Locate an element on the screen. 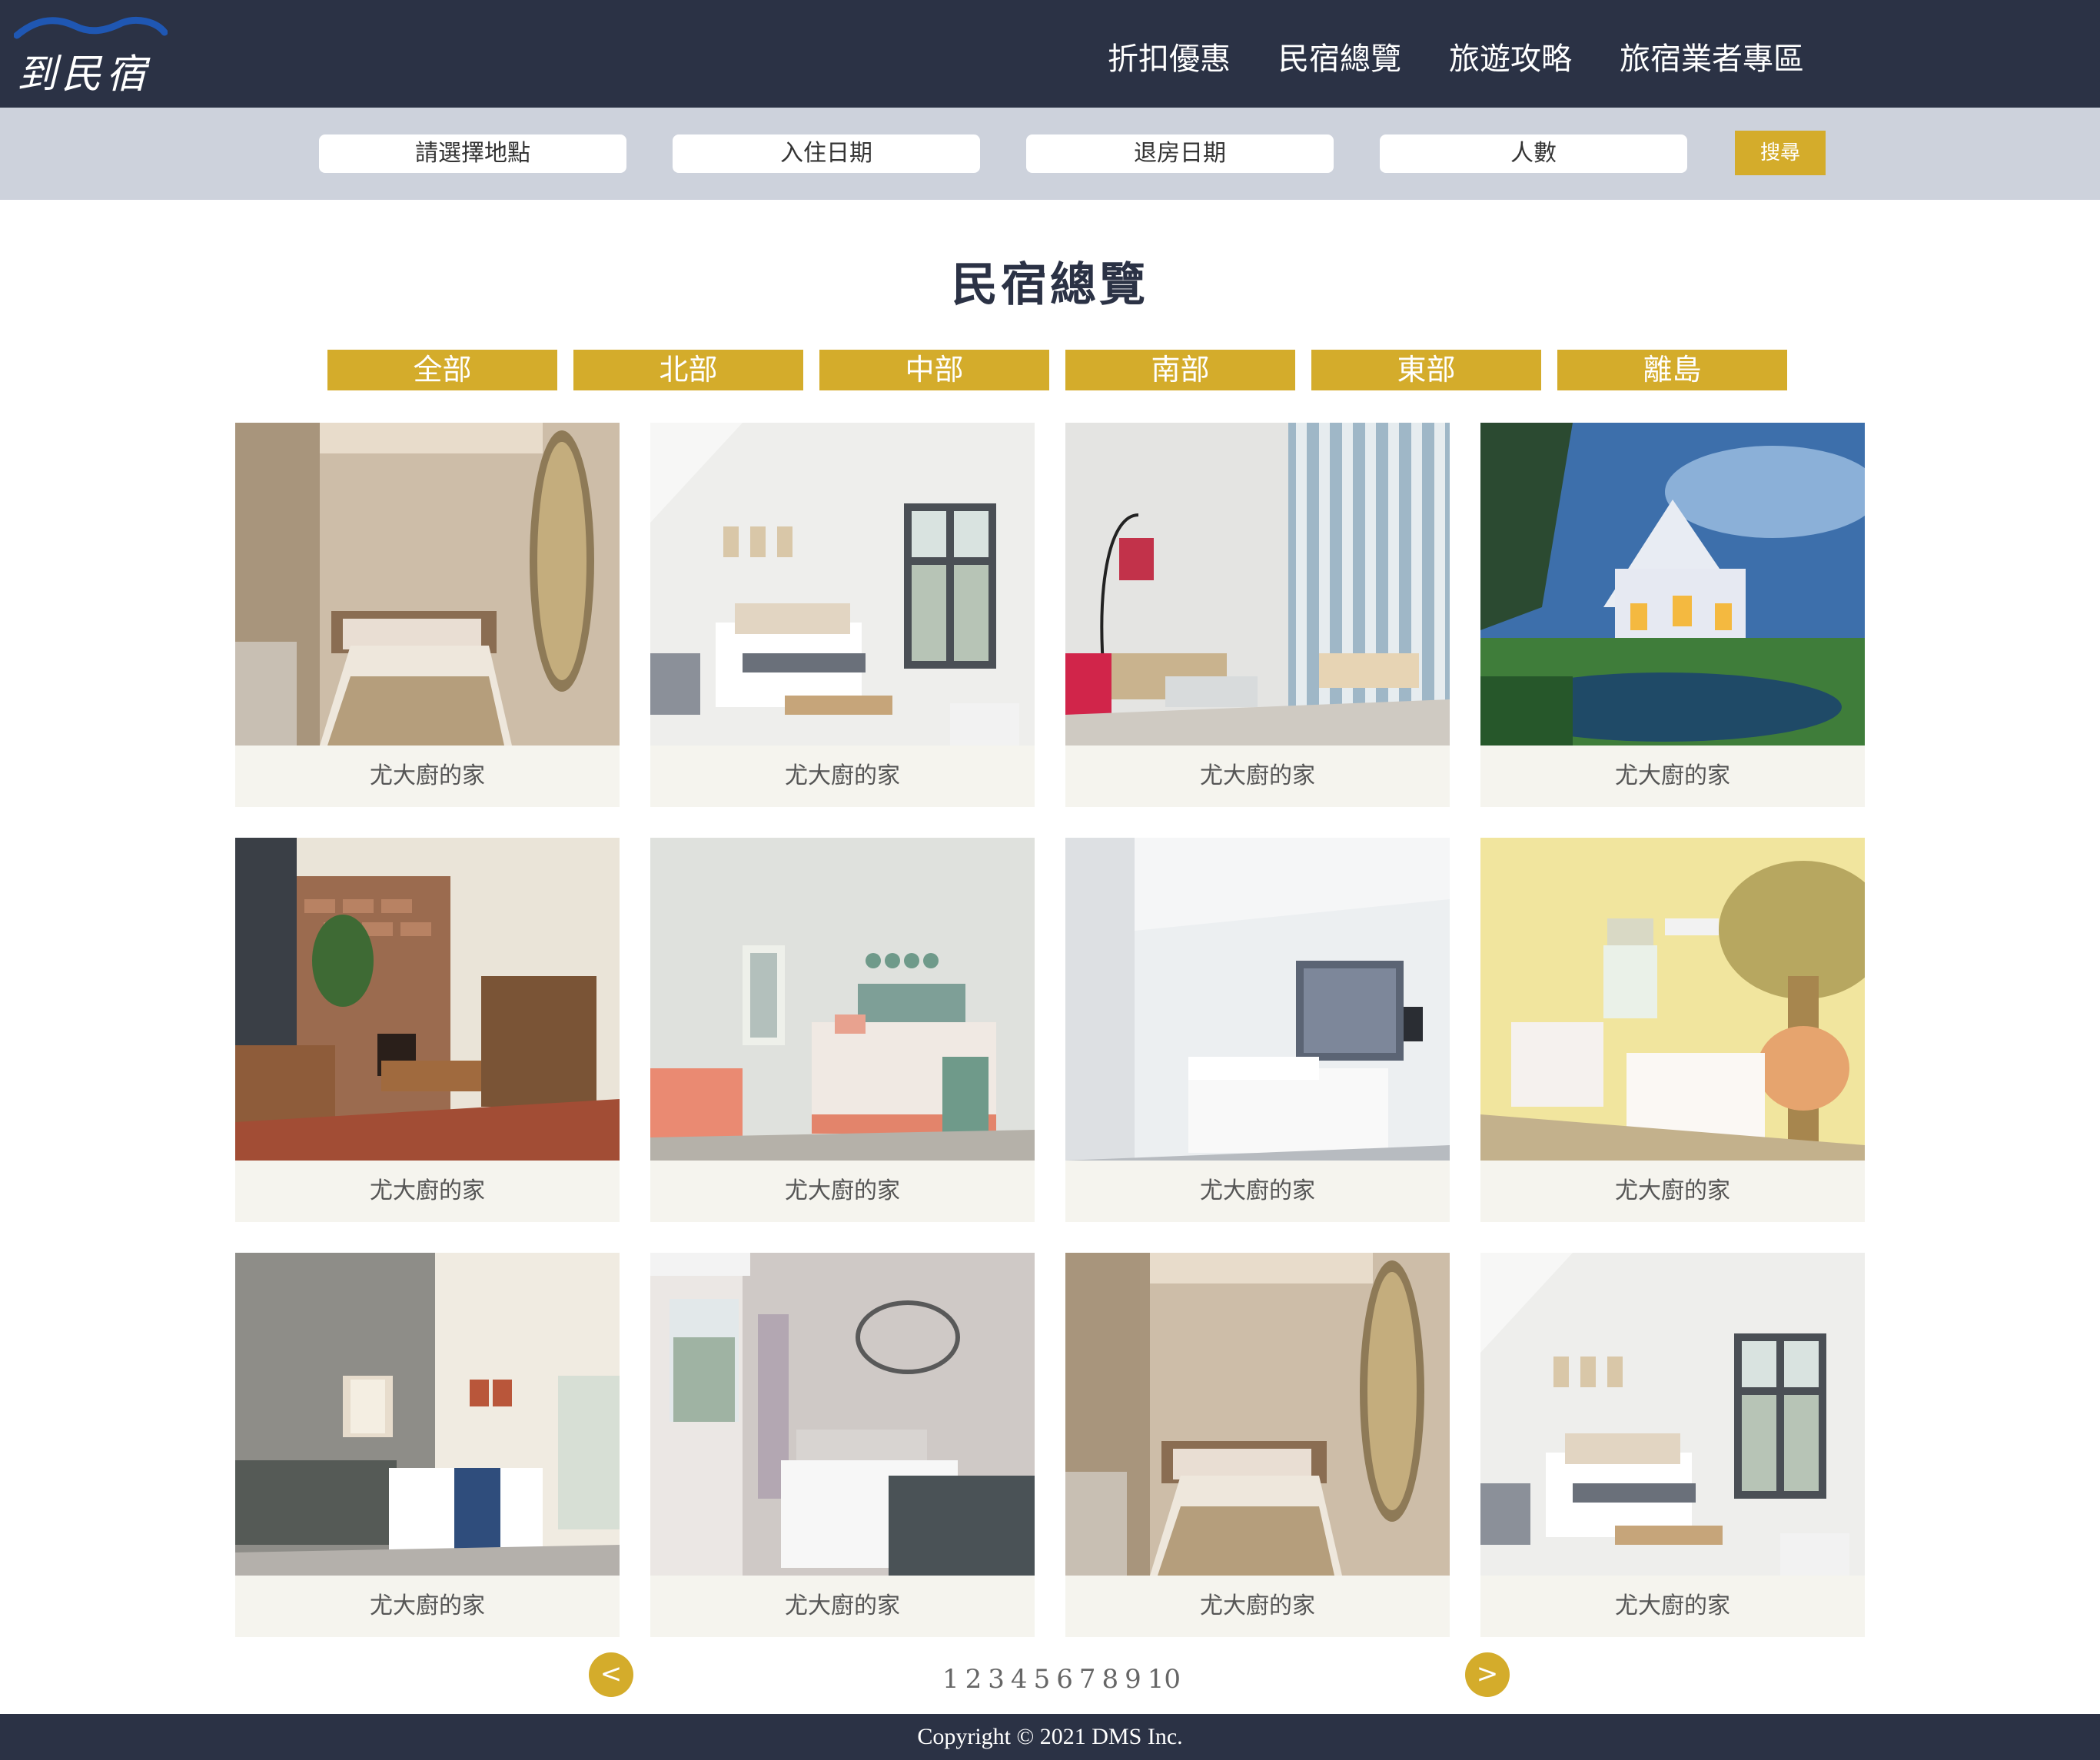 The image size is (2100, 1760). page-link: 4 is located at coordinates (1019, 1679).